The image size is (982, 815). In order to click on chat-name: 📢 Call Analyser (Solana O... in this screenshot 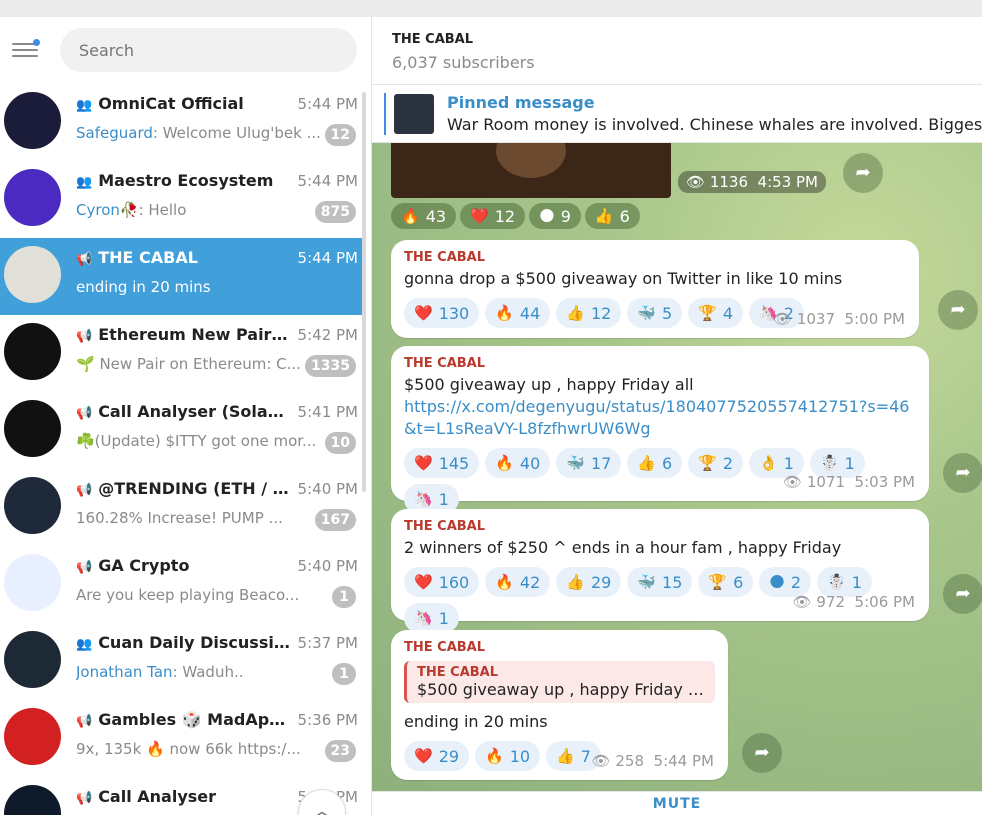, I will do `click(183, 411)`.